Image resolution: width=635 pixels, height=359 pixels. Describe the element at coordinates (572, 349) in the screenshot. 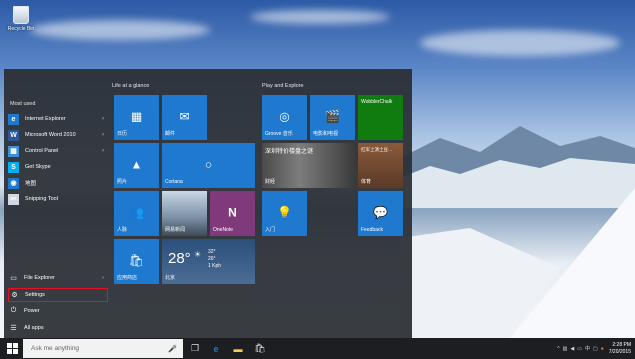

I see `volume-icon: ◀` at that location.